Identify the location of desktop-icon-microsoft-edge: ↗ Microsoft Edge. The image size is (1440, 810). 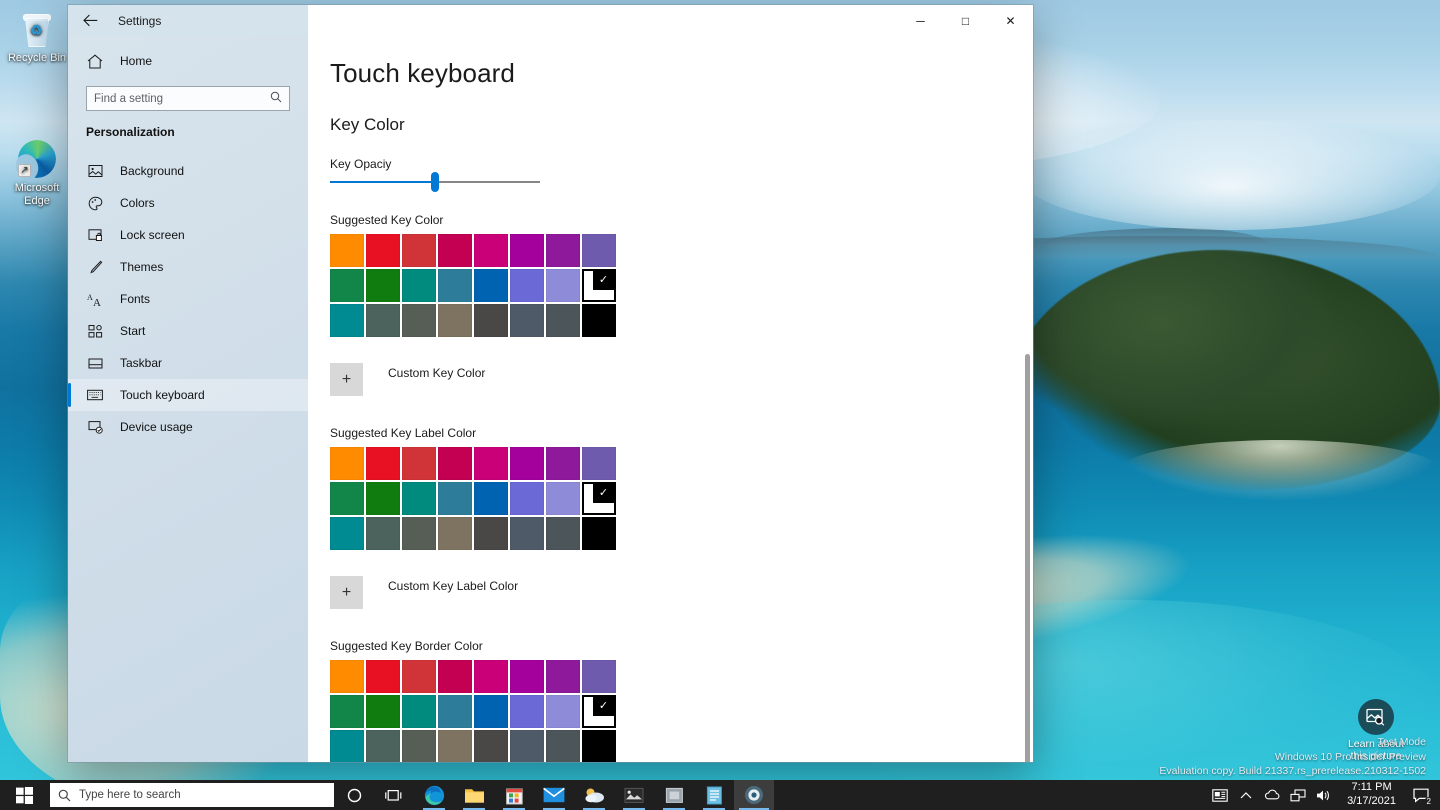
(37, 174).